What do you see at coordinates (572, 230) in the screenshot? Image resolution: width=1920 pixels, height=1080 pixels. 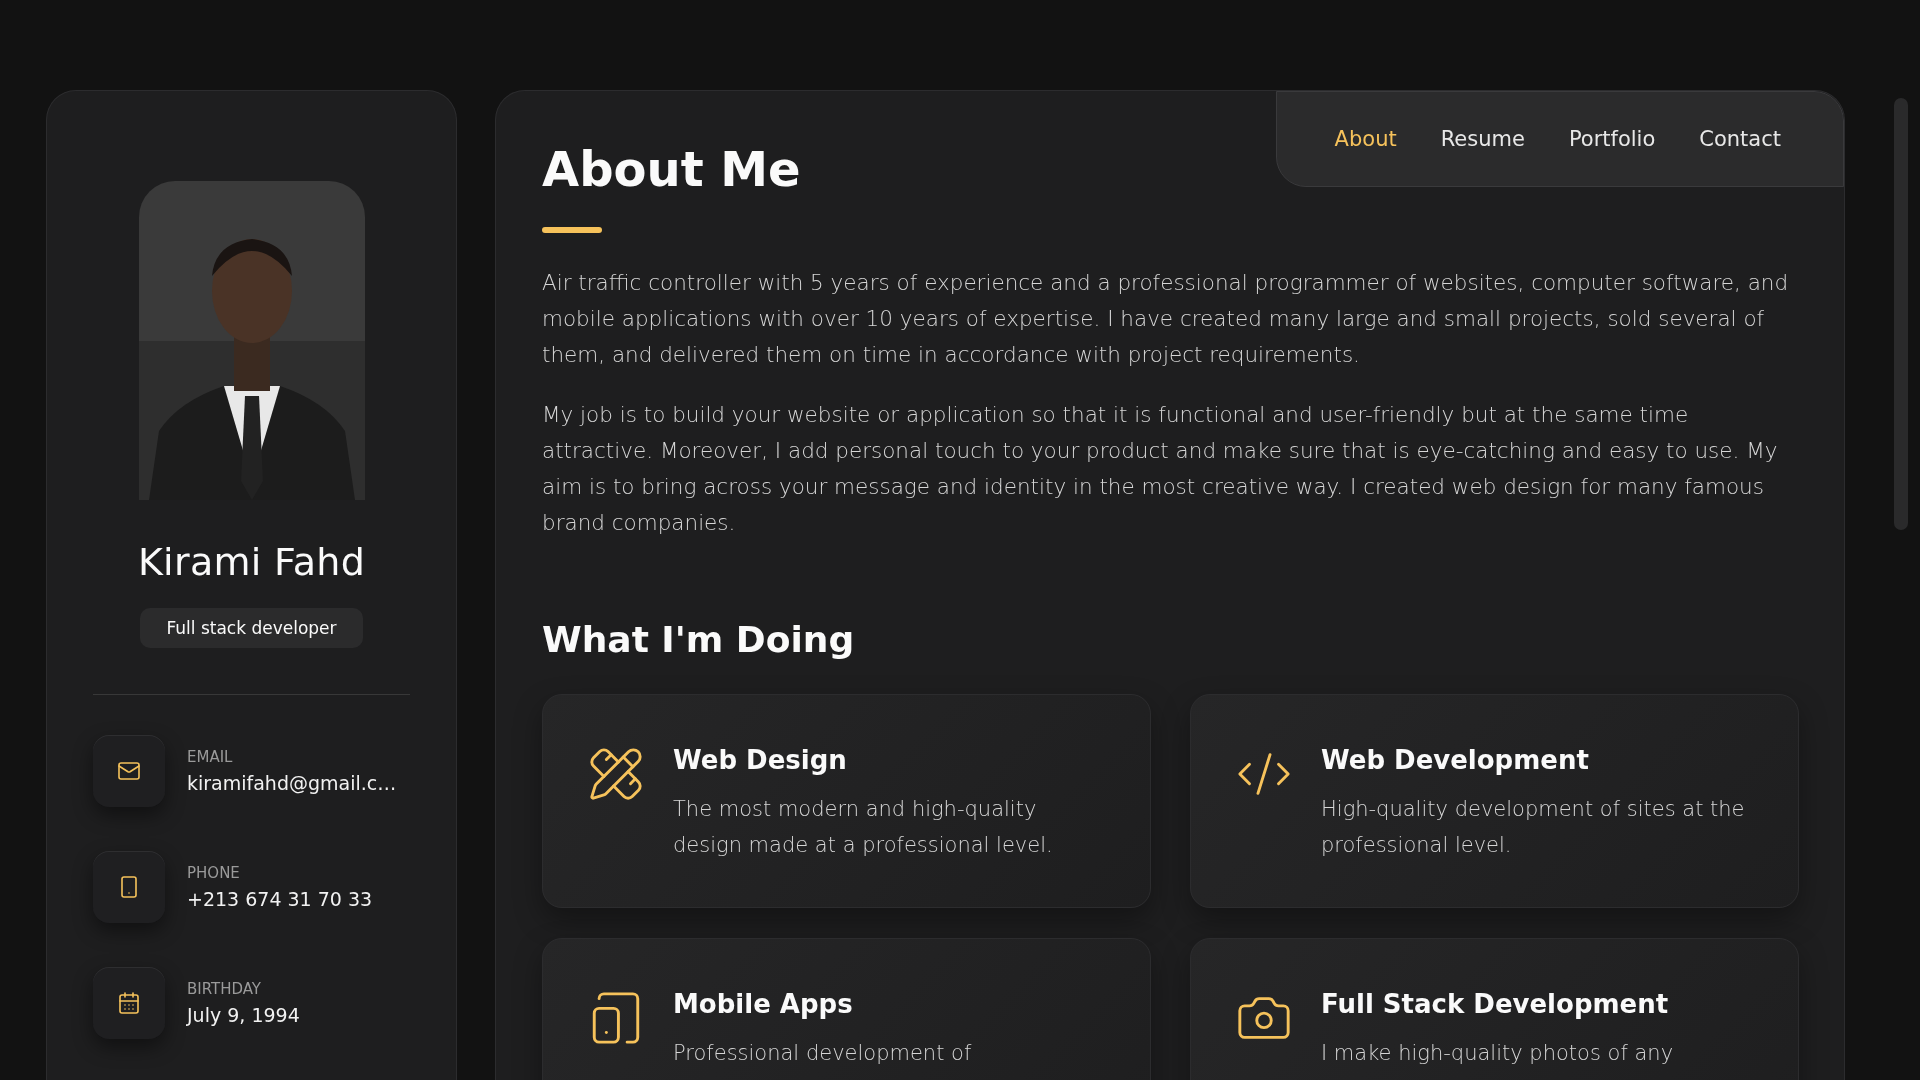 I see `title-underline` at bounding box center [572, 230].